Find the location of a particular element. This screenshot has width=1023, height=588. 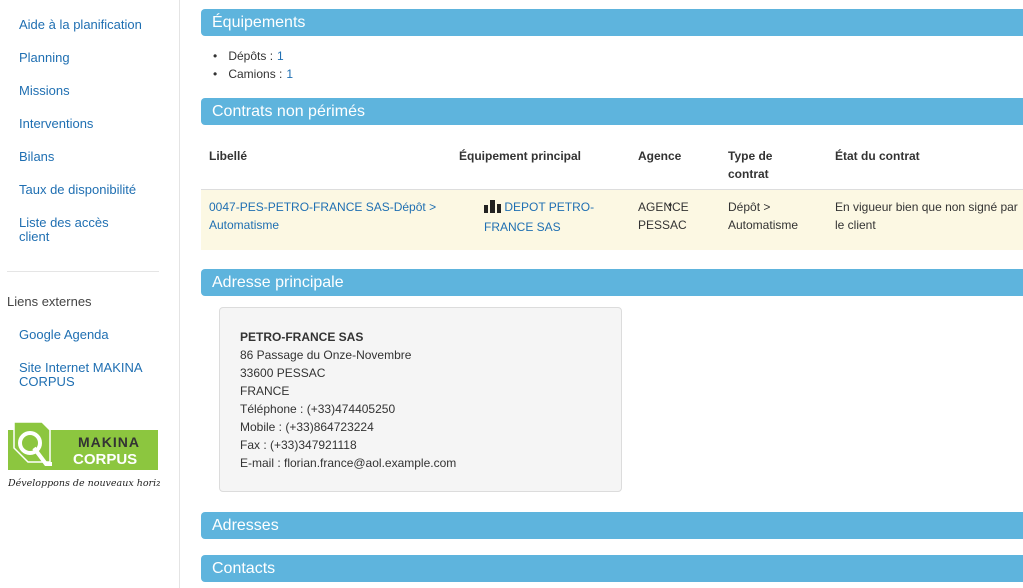

section-header-adresse-principale: Adresse principale is located at coordinates (612, 282).